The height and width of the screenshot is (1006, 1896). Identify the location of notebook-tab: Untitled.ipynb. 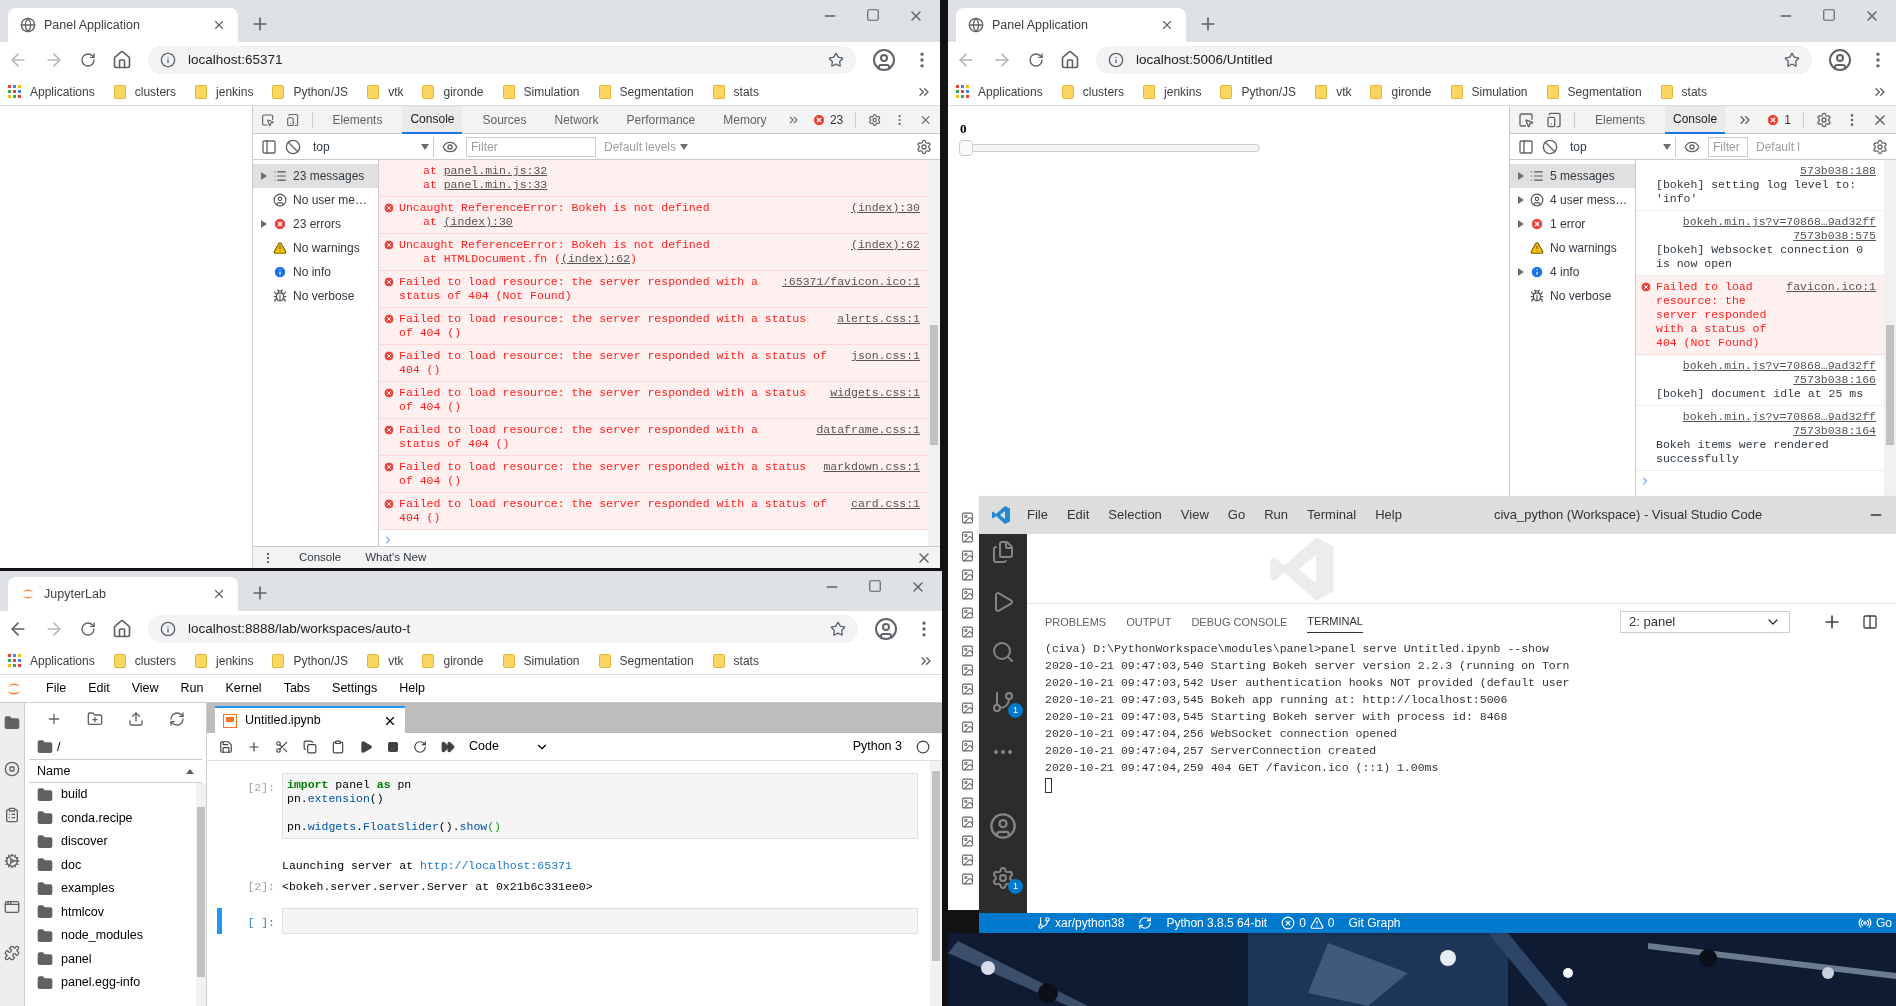
(310, 719).